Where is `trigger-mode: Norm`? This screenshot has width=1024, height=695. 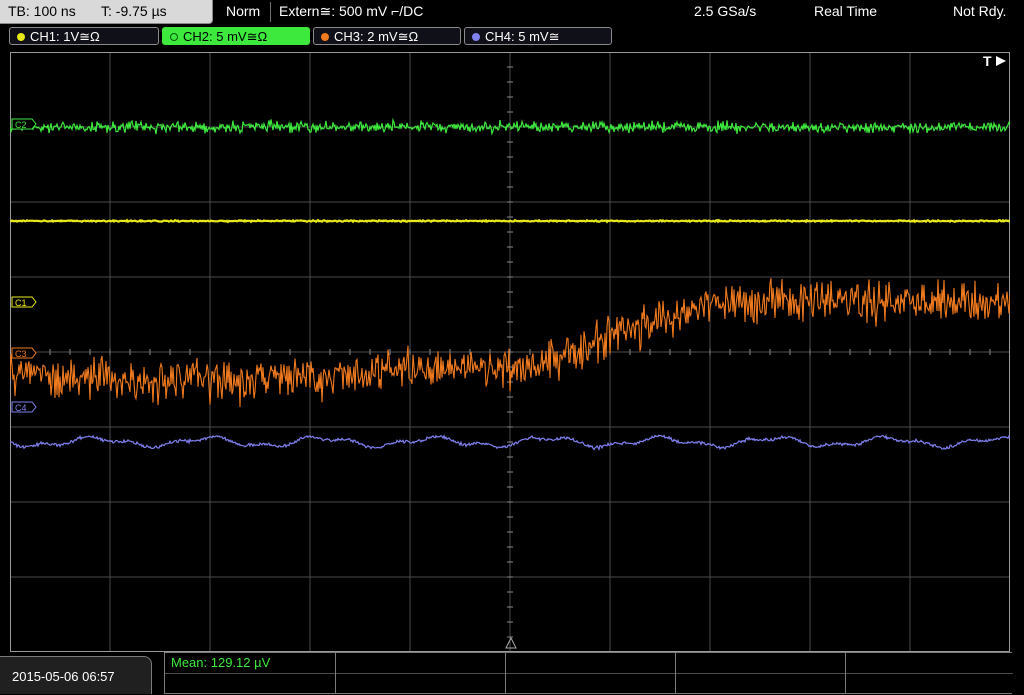
trigger-mode: Norm is located at coordinates (243, 11).